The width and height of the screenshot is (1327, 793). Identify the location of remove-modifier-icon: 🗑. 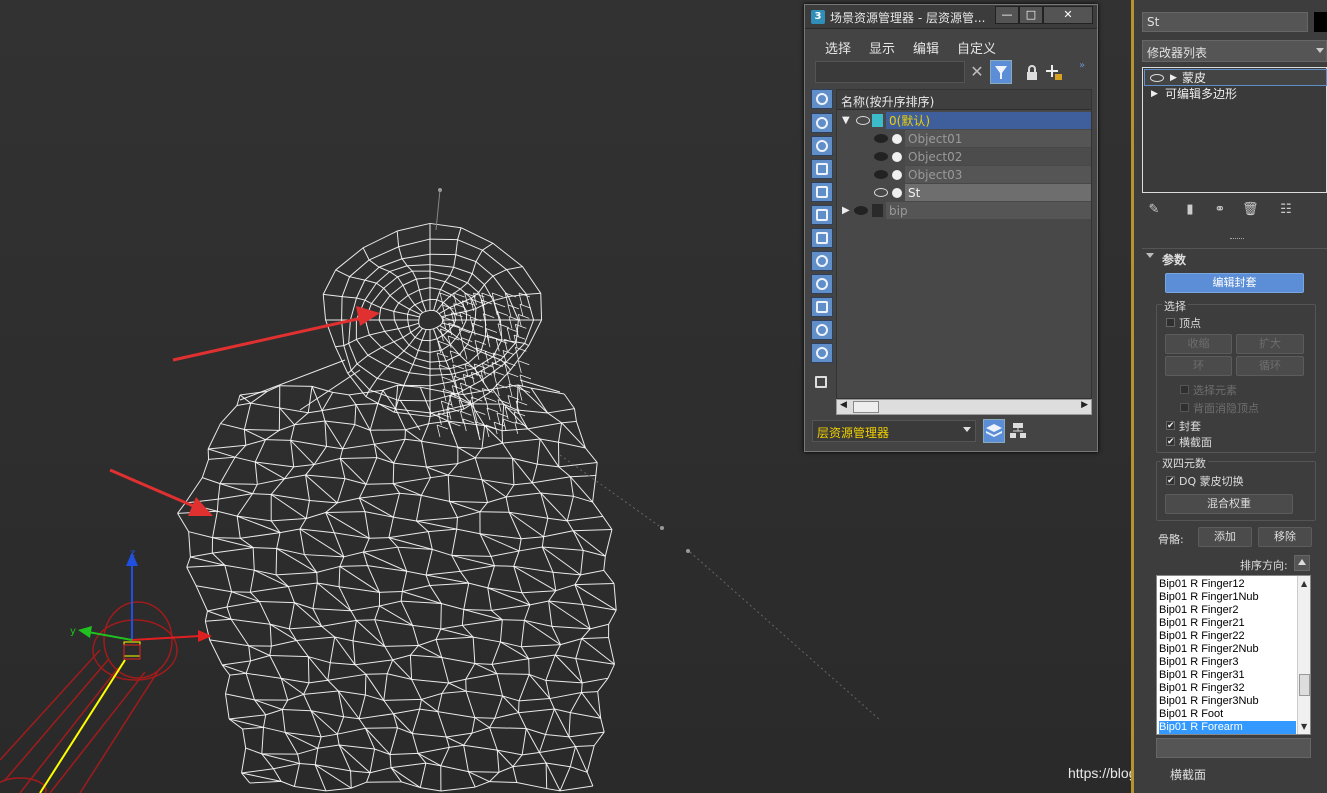
(1250, 210).